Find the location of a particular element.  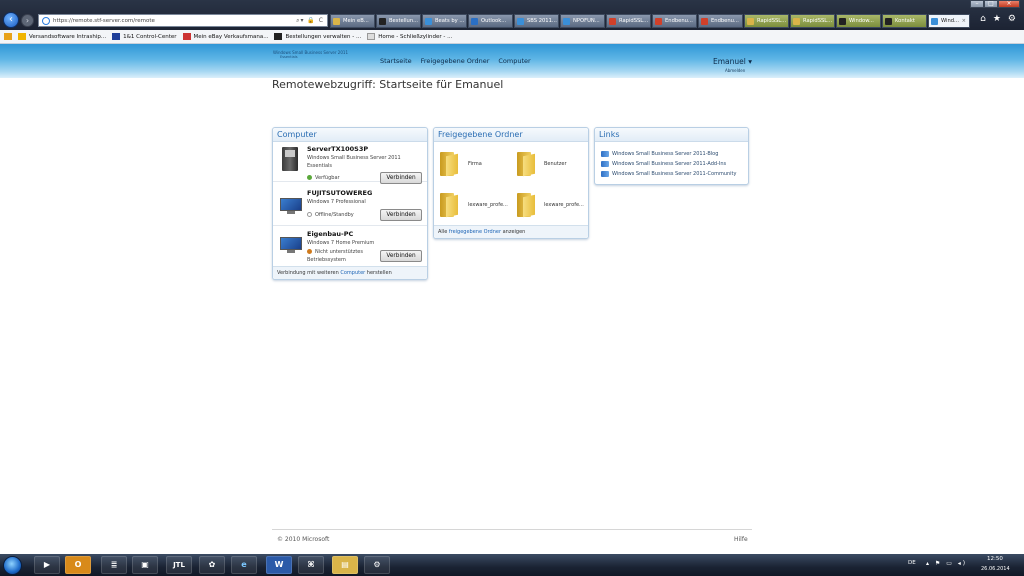

external-link: Windows Small Business Server 2011-Blog is located at coordinates (659, 154).